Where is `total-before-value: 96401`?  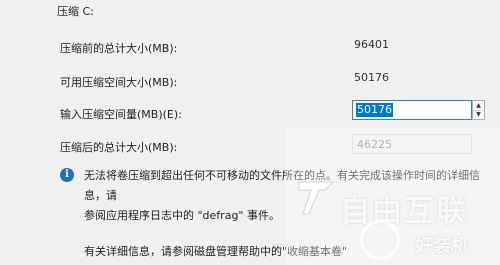
total-before-value: 96401 is located at coordinates (371, 44).